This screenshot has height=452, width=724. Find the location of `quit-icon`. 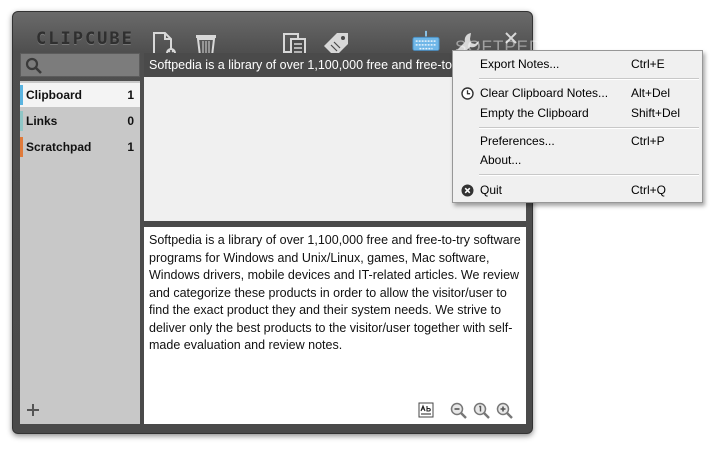

quit-icon is located at coordinates (467, 193).